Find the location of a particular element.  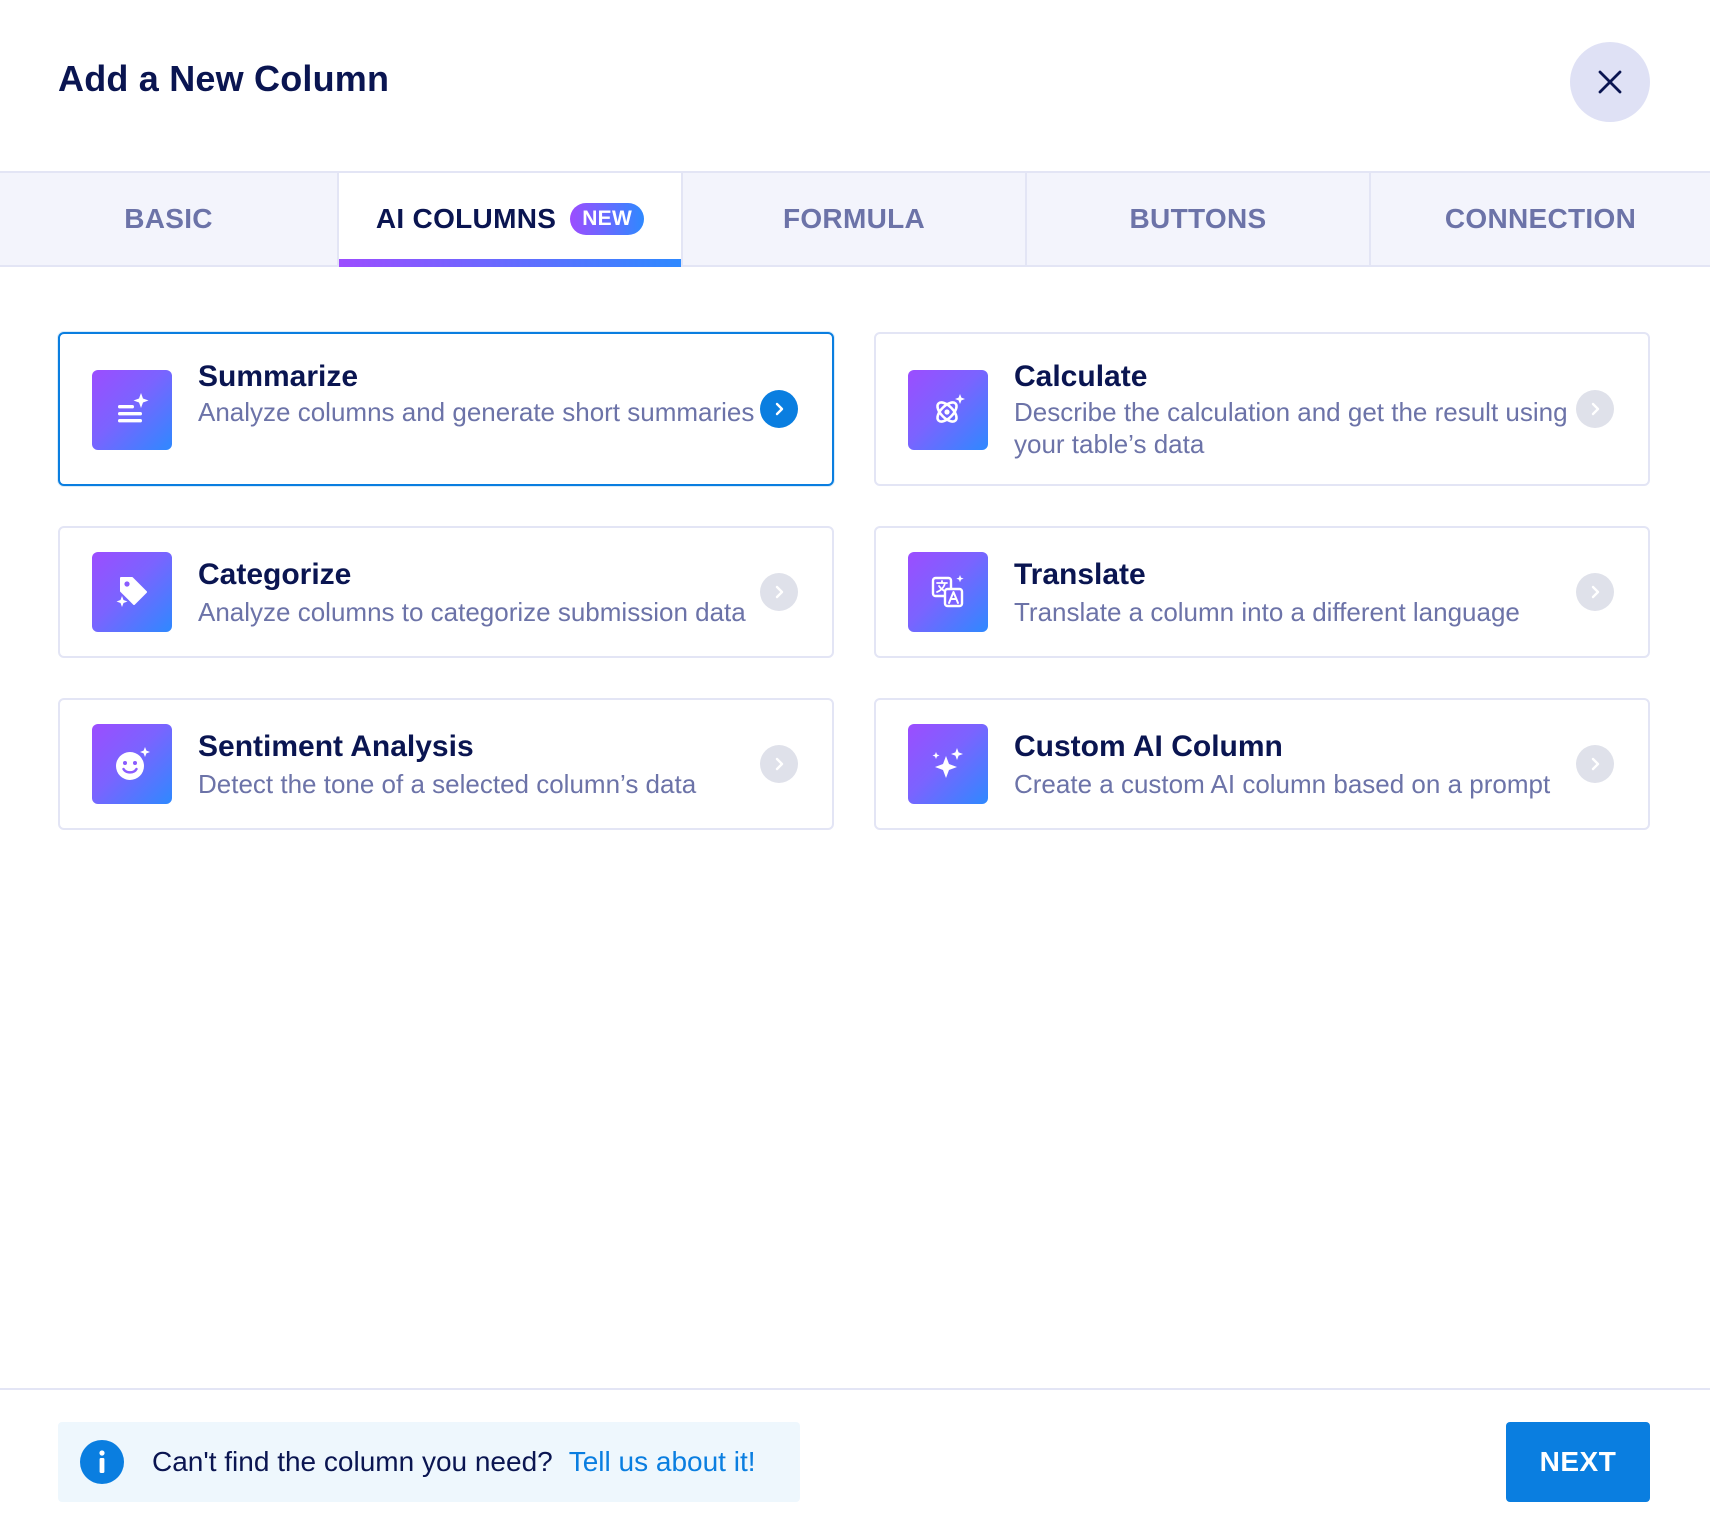

close-button is located at coordinates (1610, 82).